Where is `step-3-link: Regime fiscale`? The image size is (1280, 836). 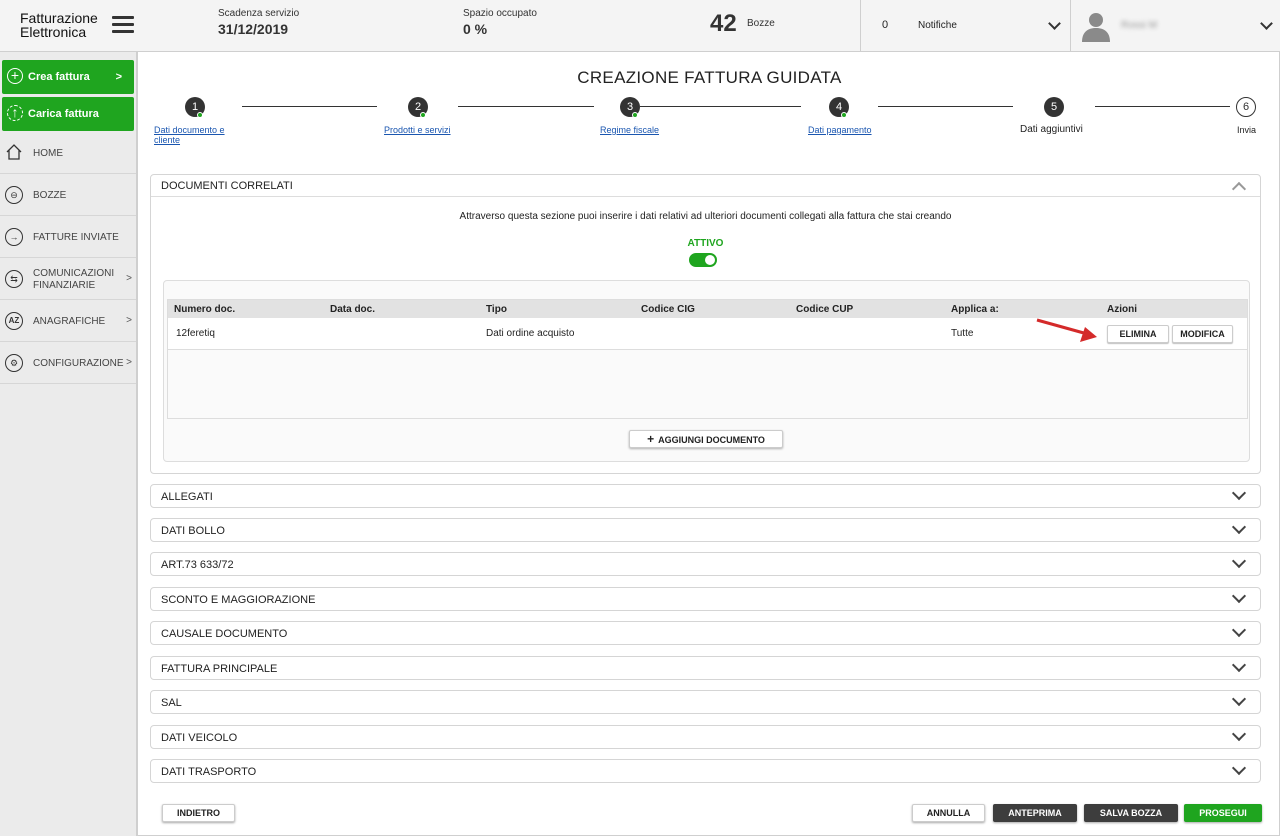 step-3-link: Regime fiscale is located at coordinates (629, 130).